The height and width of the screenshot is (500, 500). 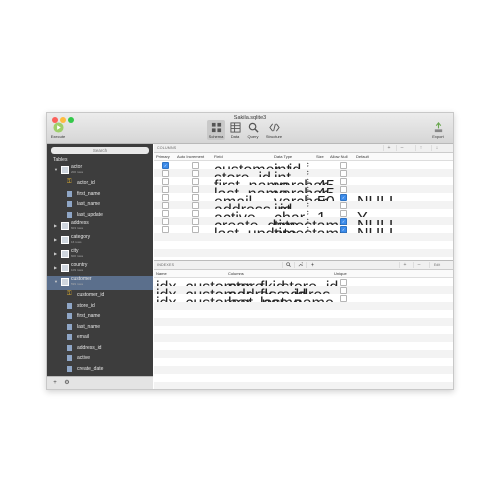 I want to click on edit-index-button: Edit, so click(x=436, y=265).